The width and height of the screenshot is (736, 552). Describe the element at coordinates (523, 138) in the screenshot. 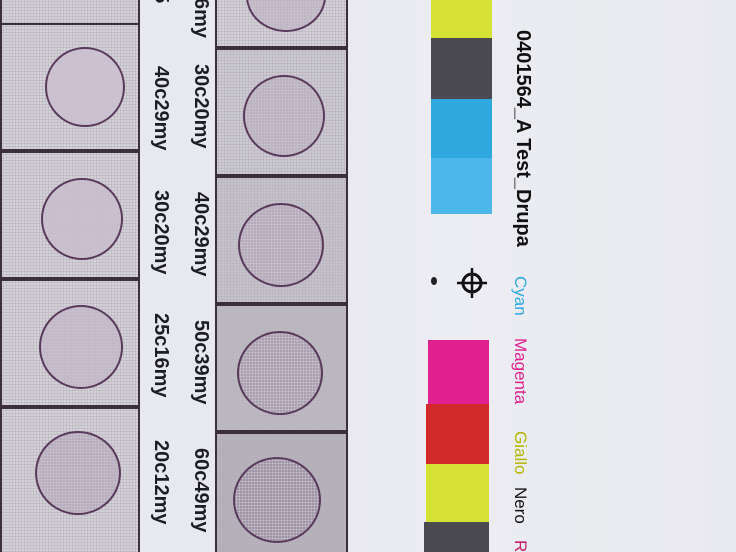

I see `job-title: 0401564_A Test_Drupa` at that location.